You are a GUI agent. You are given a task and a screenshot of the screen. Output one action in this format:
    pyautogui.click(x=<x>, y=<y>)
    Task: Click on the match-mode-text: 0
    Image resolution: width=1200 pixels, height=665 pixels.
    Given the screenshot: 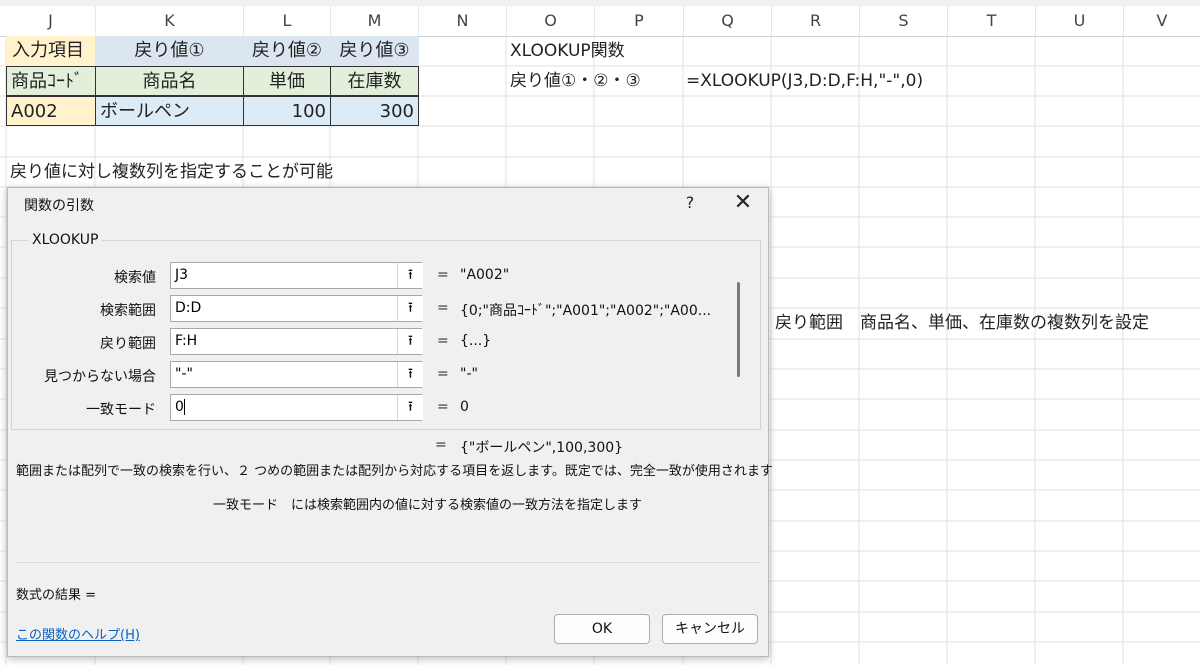 What is the action you would take?
    pyautogui.click(x=179, y=407)
    